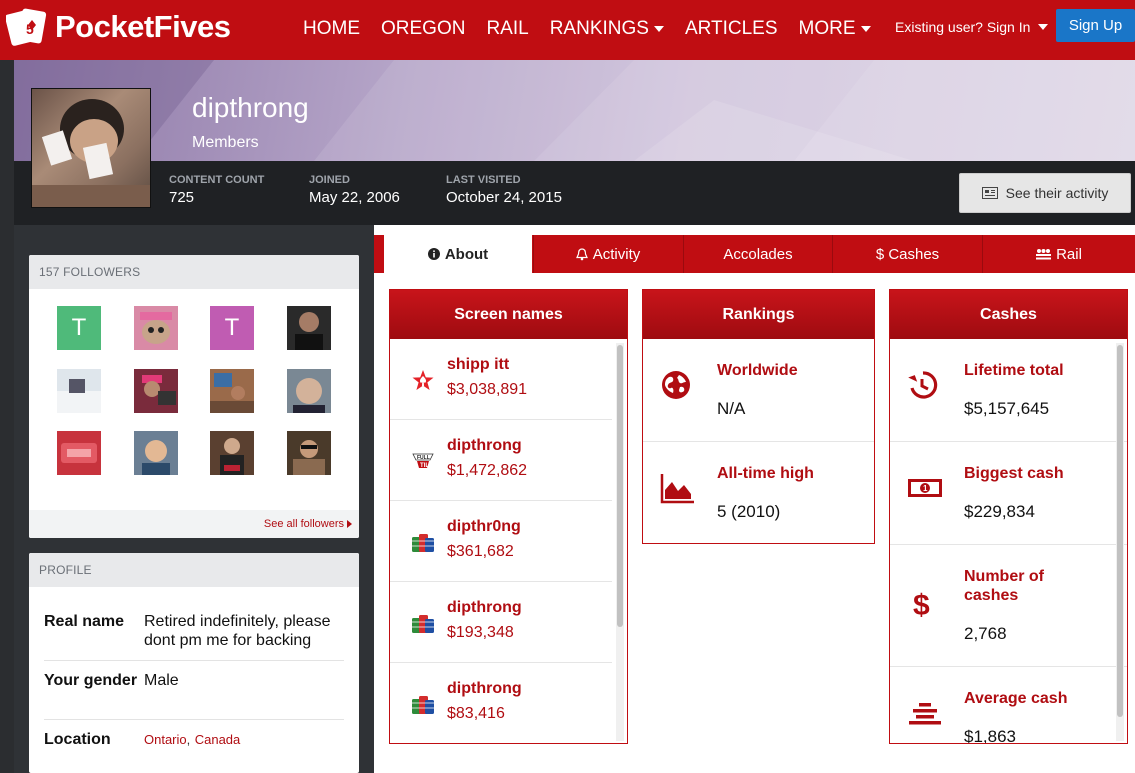  What do you see at coordinates (972, 27) in the screenshot?
I see `sign-in-link: Existing user? Sign In` at bounding box center [972, 27].